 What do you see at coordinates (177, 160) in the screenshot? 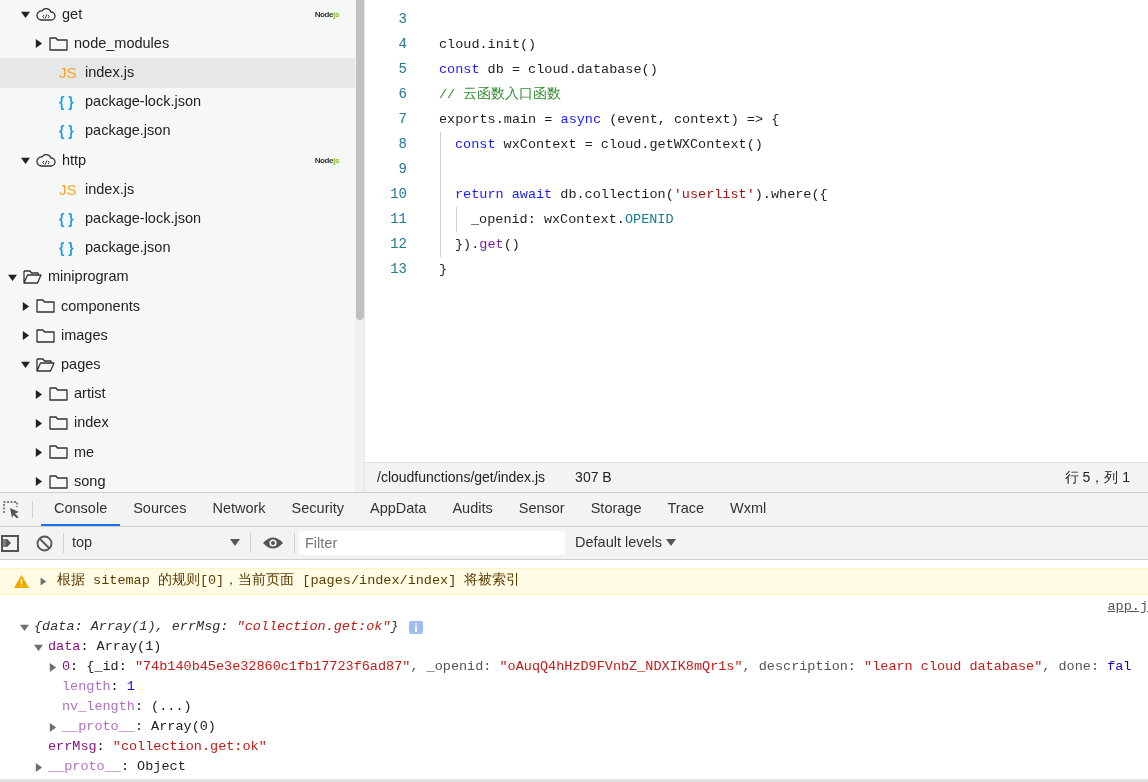
I see `tree-item: http Nodejs` at bounding box center [177, 160].